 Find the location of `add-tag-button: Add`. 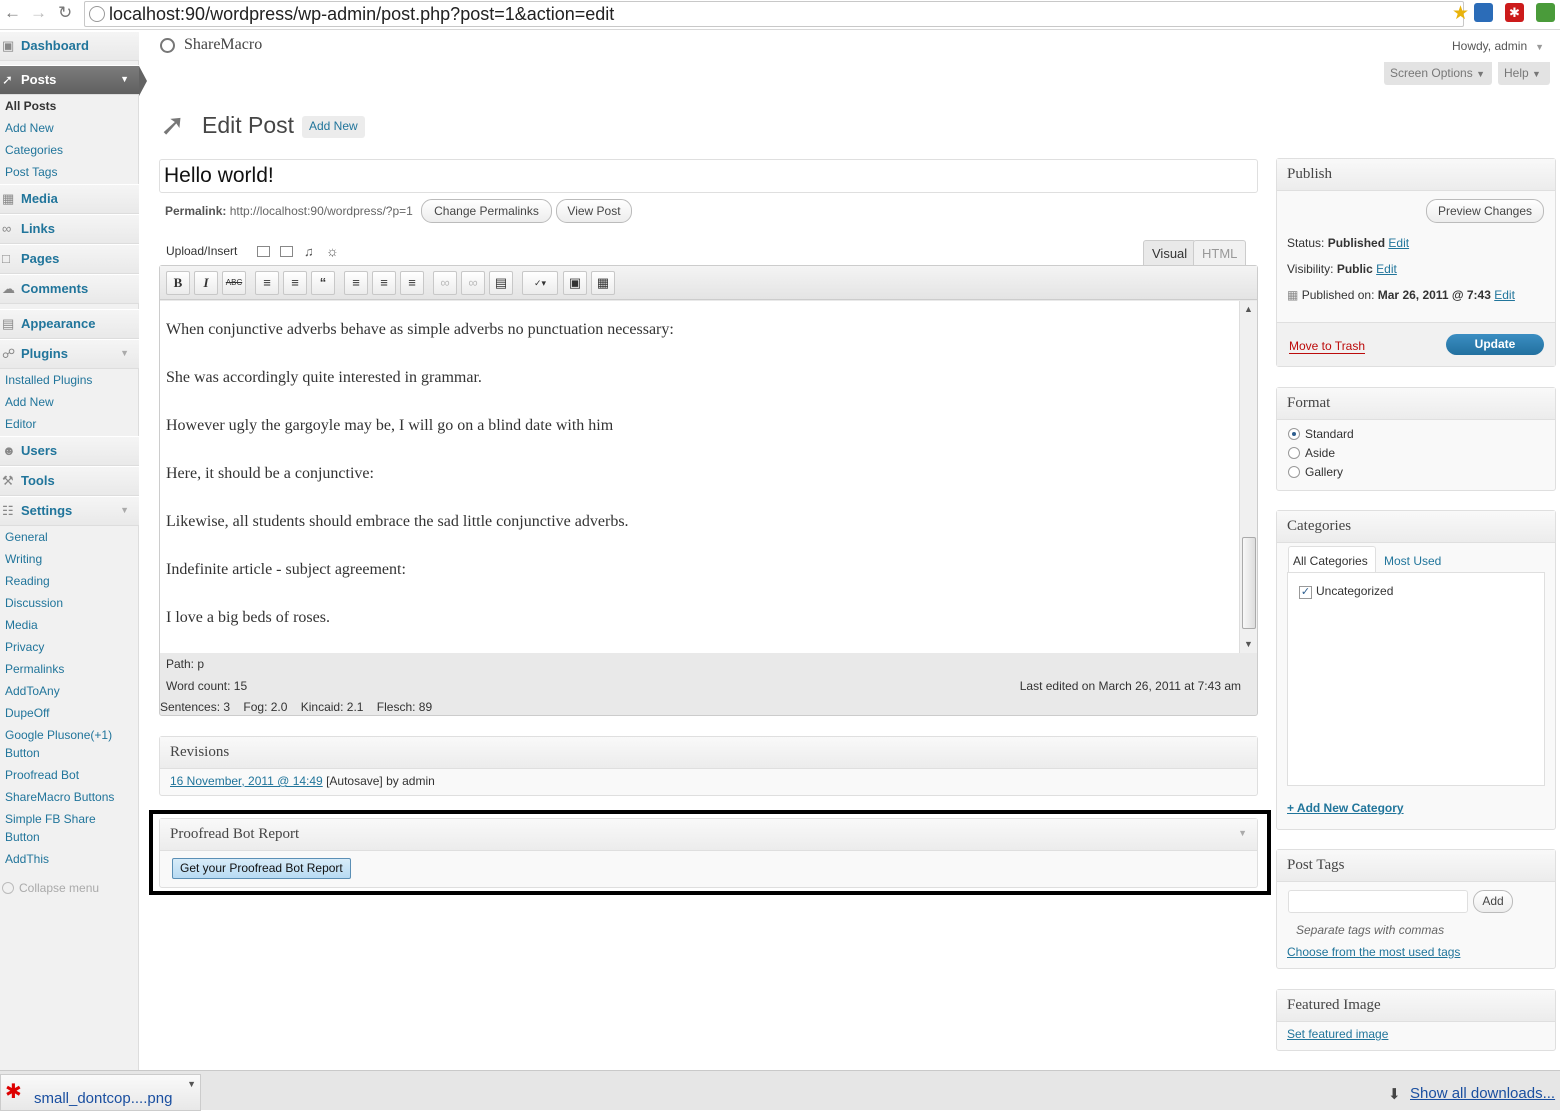

add-tag-button: Add is located at coordinates (1493, 901).